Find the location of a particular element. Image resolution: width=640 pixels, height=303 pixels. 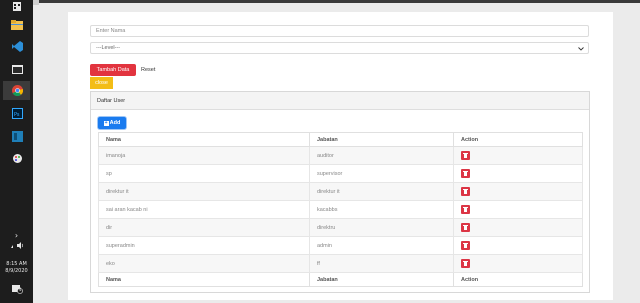

terminal-icon is located at coordinates (17, 69).